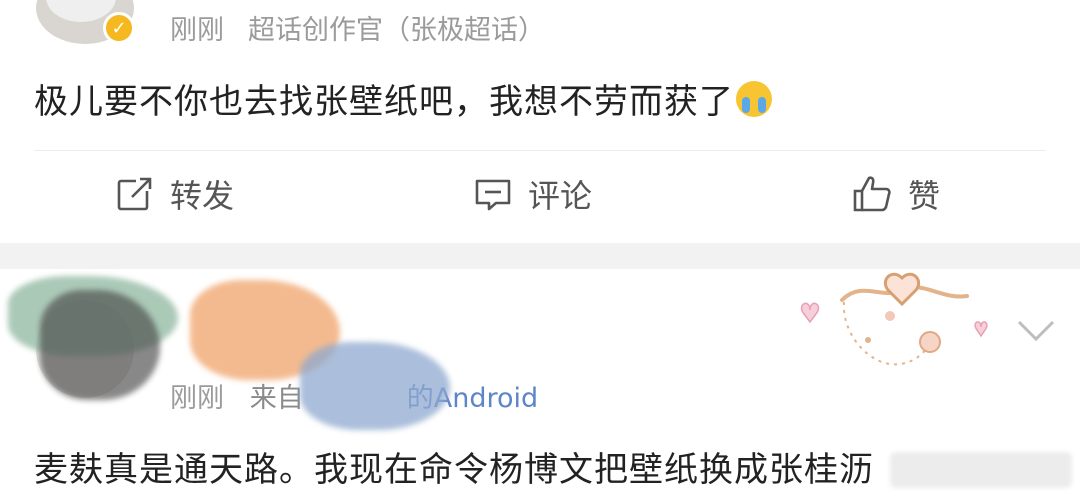  What do you see at coordinates (276, 398) in the screenshot?
I see `post-source-prefix: 来自` at bounding box center [276, 398].